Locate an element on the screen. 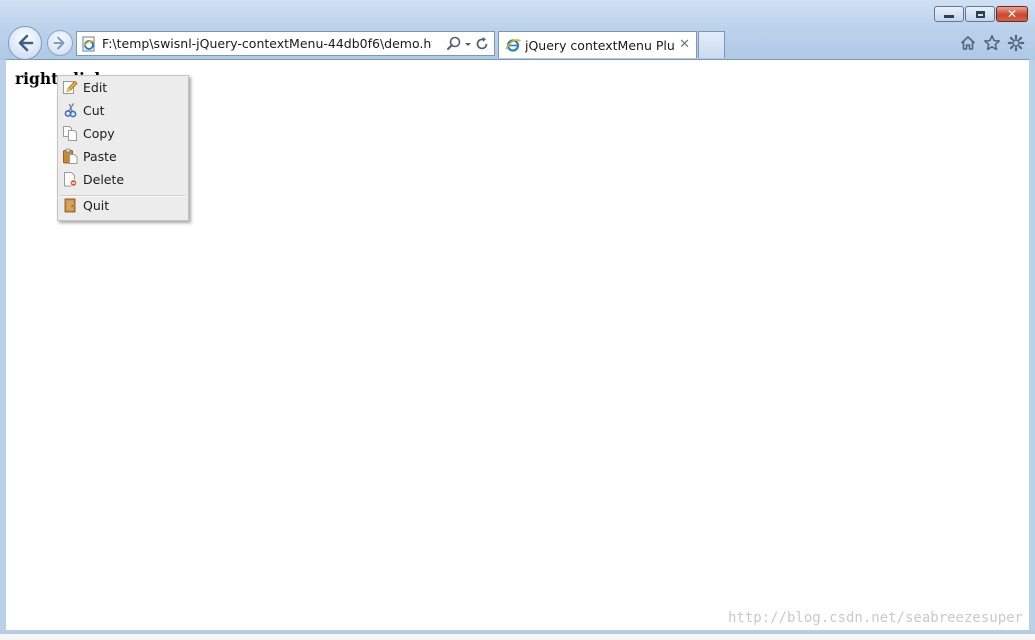 This screenshot has width=1035, height=640. tab-active: jQuery contextMenu Plu... ✕ is located at coordinates (597, 44).